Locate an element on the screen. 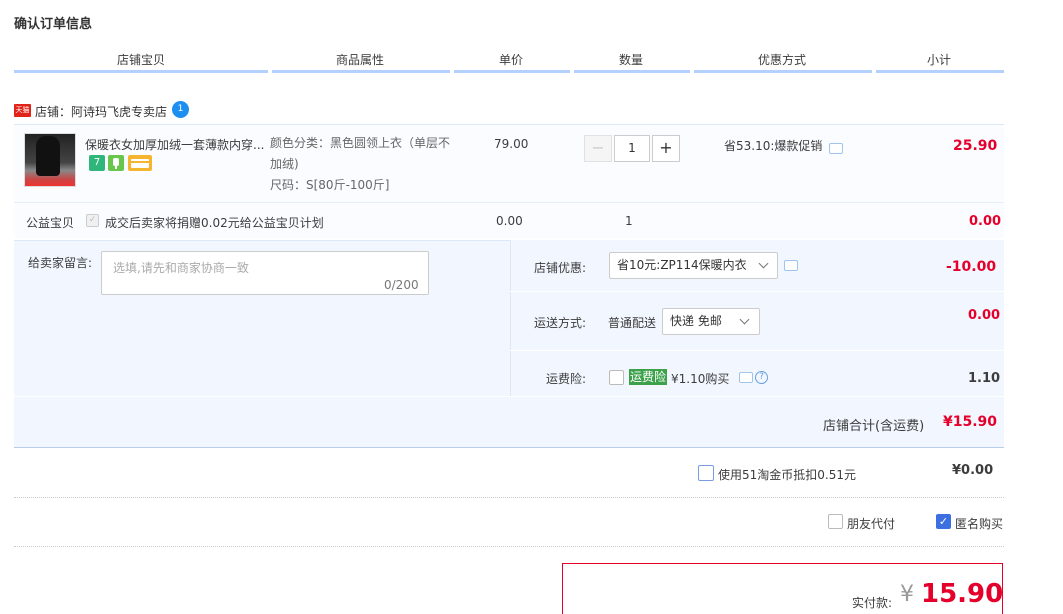 Image resolution: width=1063 pixels, height=614 pixels. shipping-method: 普通配送 is located at coordinates (632, 323).